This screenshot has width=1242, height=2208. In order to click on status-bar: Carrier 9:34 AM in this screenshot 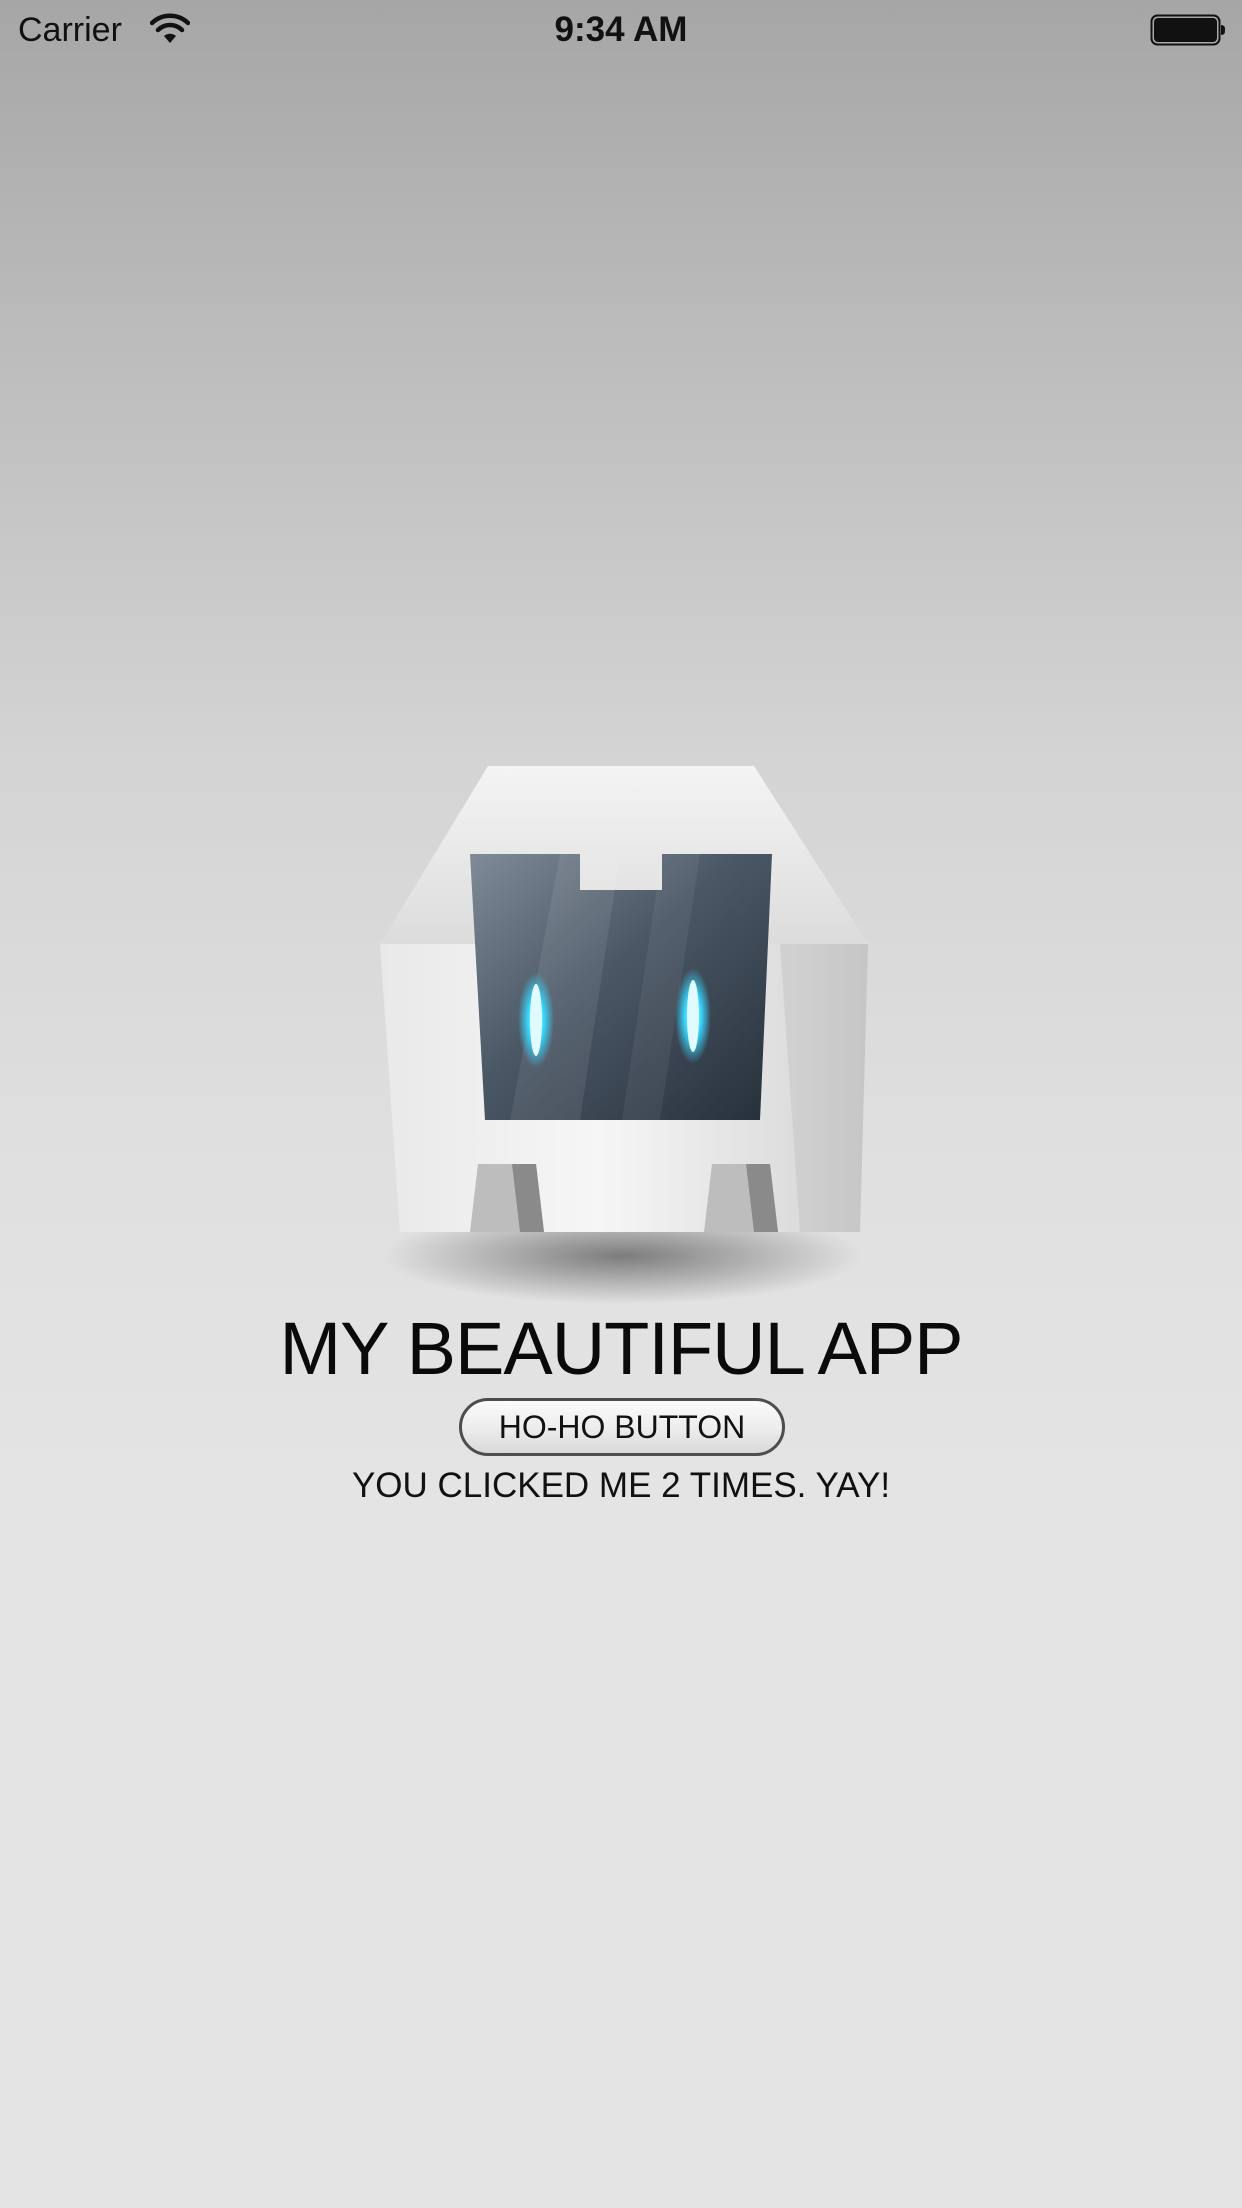, I will do `click(621, 30)`.